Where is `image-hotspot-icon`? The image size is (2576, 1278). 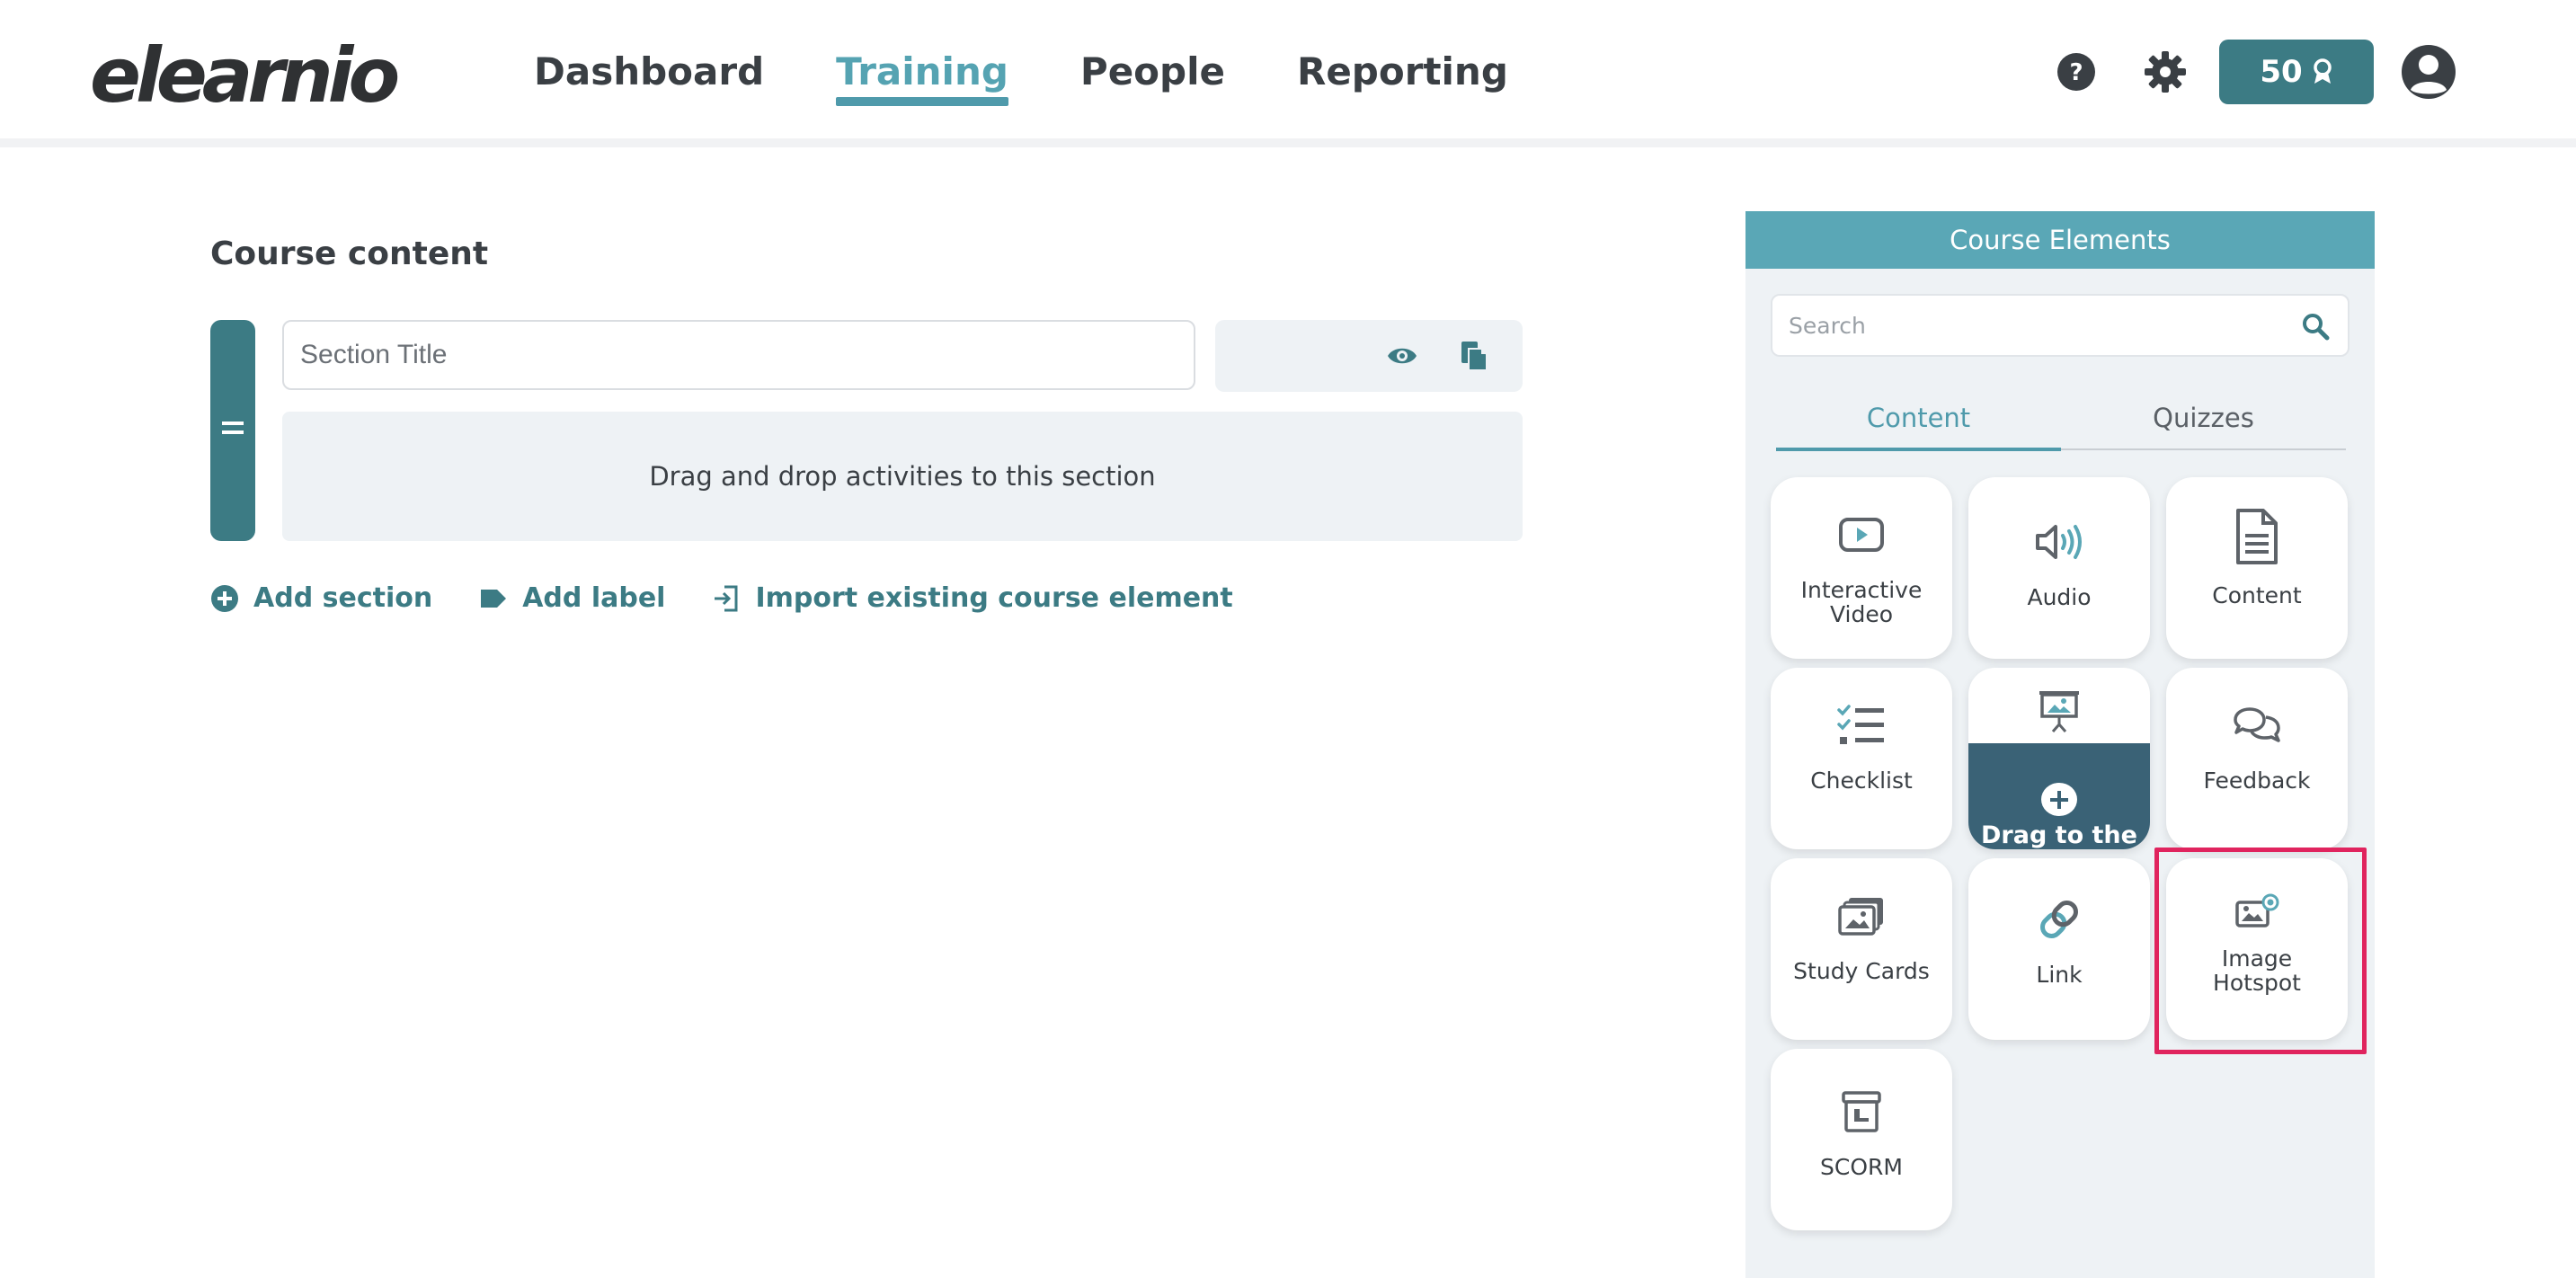 image-hotspot-icon is located at coordinates (2257, 910).